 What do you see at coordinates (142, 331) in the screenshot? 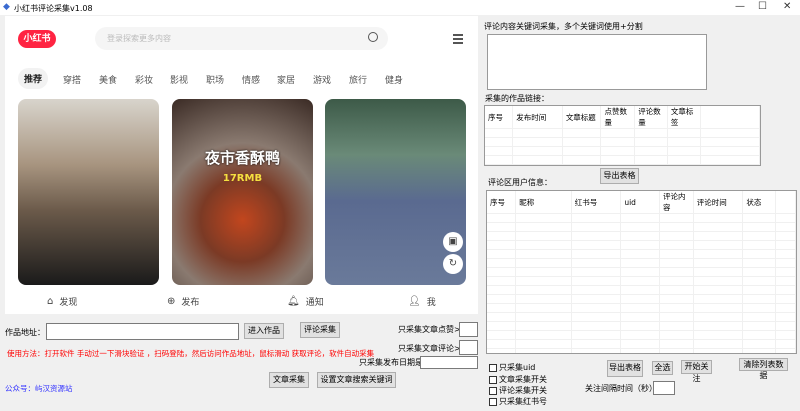
I see `url-input` at bounding box center [142, 331].